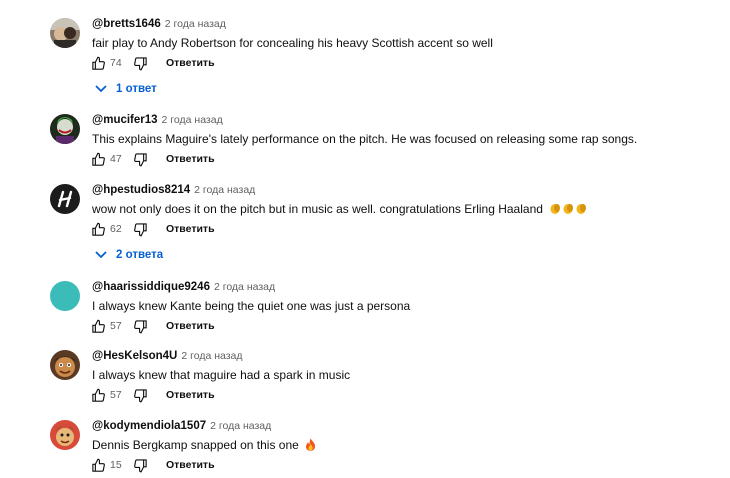 This screenshot has width=730, height=478. What do you see at coordinates (152, 159) in the screenshot?
I see `comment-actions: 47 Ответить` at bounding box center [152, 159].